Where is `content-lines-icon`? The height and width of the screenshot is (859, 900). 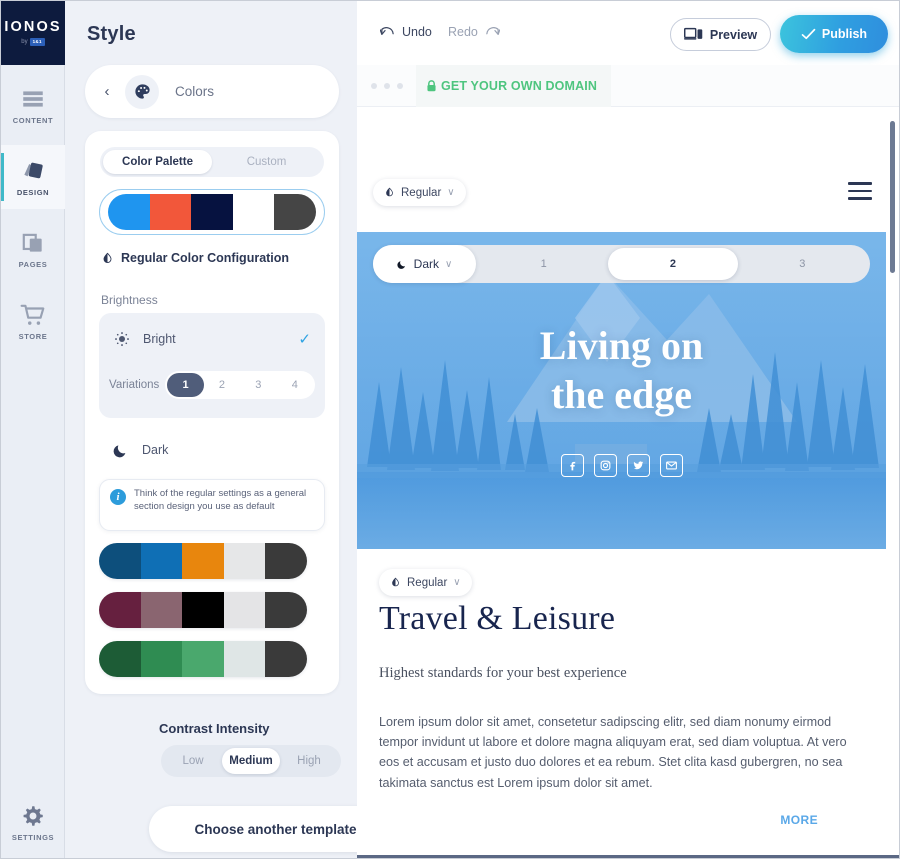
content-lines-icon is located at coordinates (33, 98).